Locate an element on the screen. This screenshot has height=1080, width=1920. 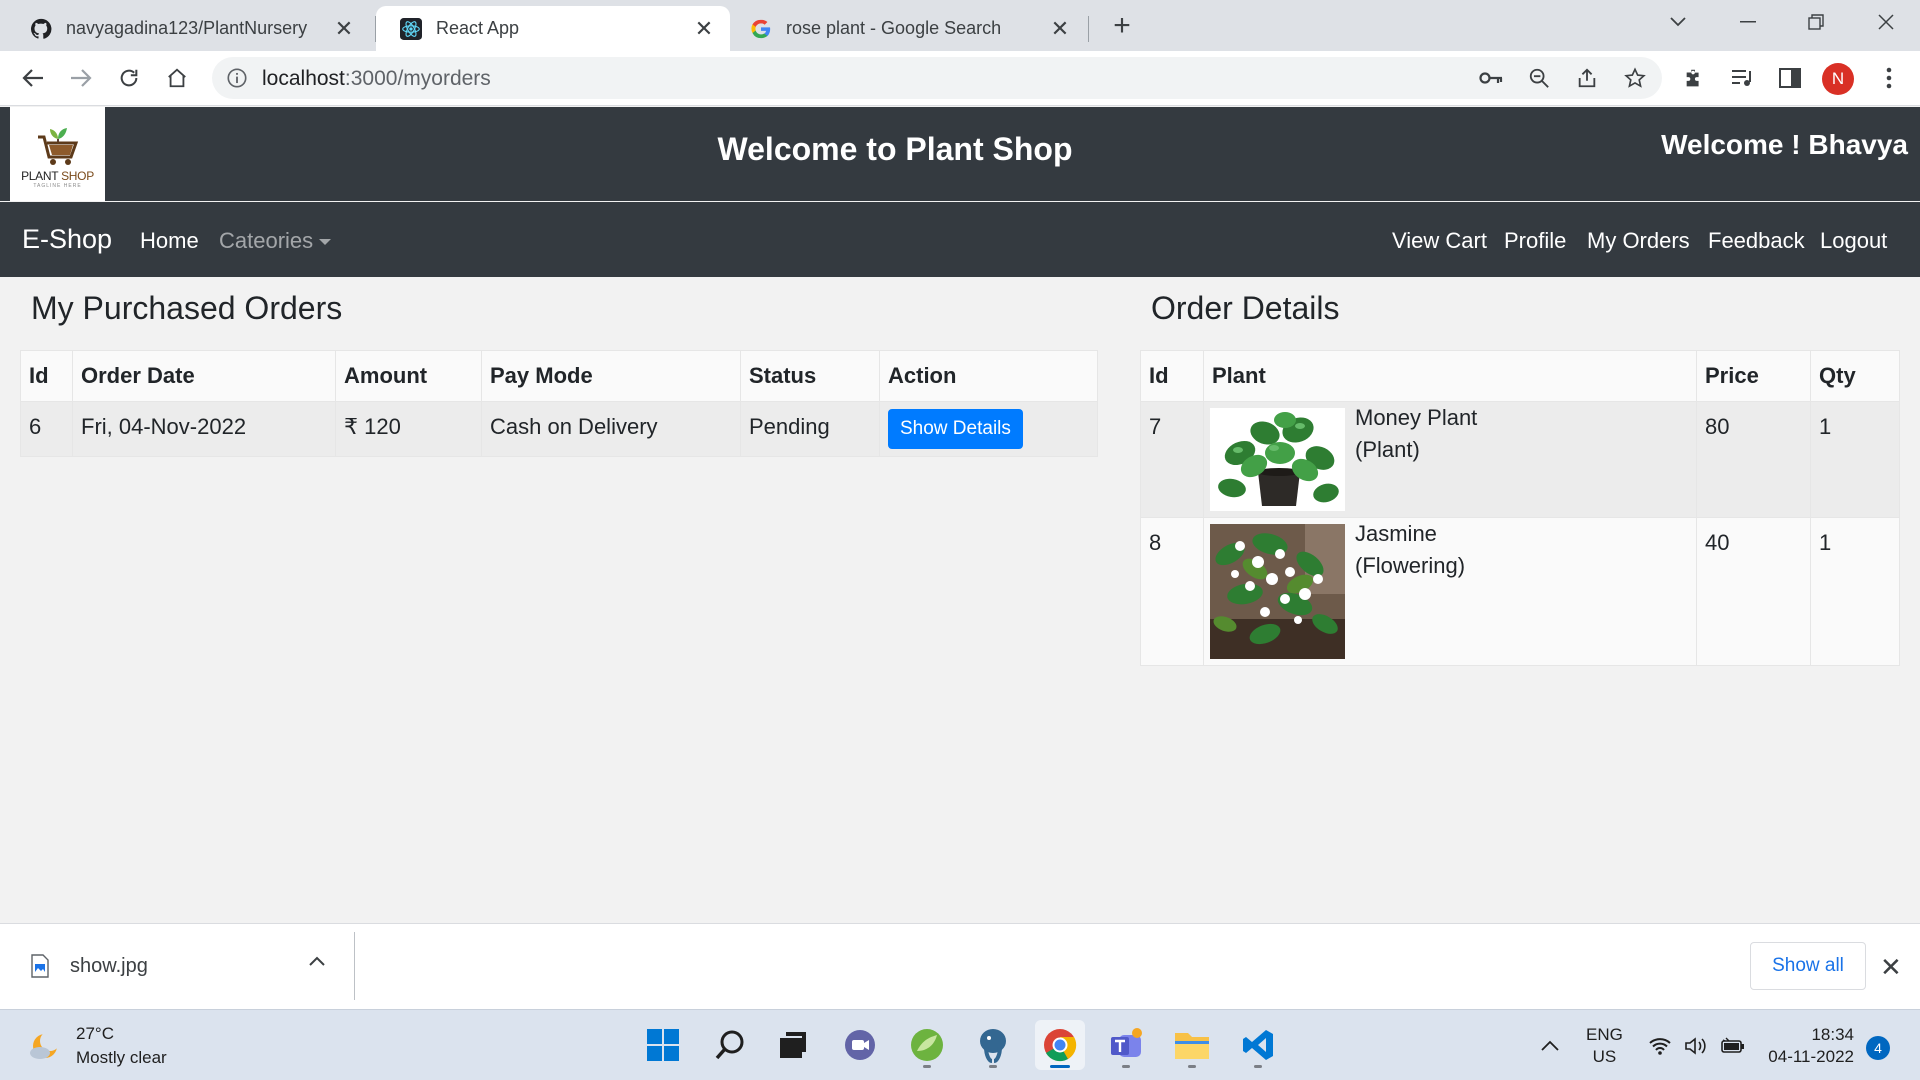
file-explorer-icon is located at coordinates (1192, 1045).